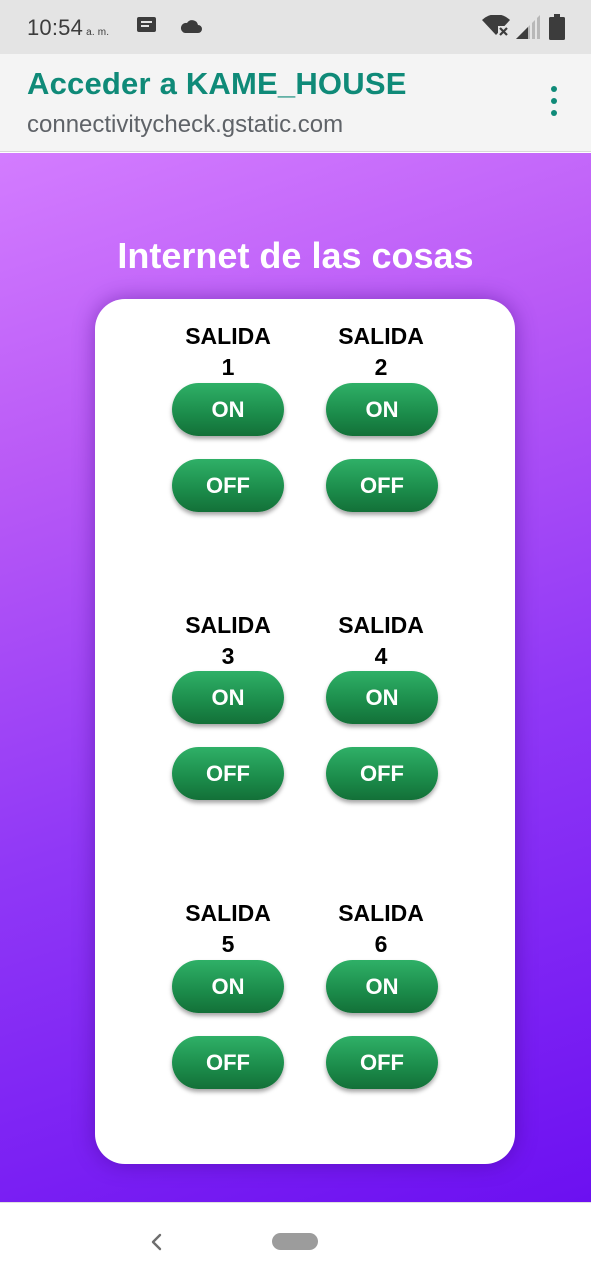 Image resolution: width=591 pixels, height=1280 pixels. What do you see at coordinates (185, 124) in the screenshot?
I see `page-url: connectivitycheck.gstatic.com` at bounding box center [185, 124].